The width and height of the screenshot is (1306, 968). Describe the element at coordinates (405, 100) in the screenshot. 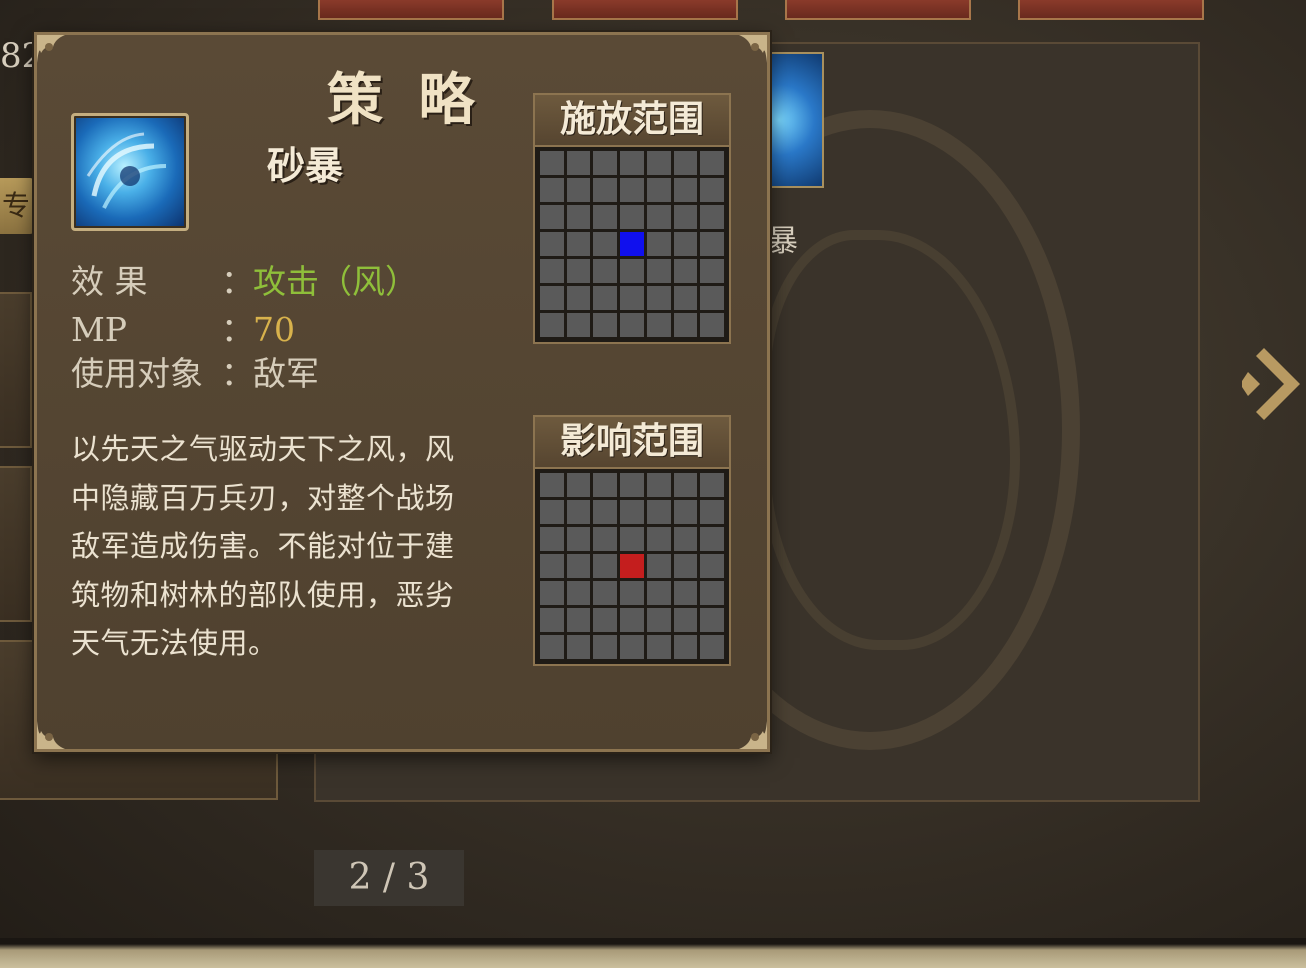

I see `popup-title: 策 略` at that location.